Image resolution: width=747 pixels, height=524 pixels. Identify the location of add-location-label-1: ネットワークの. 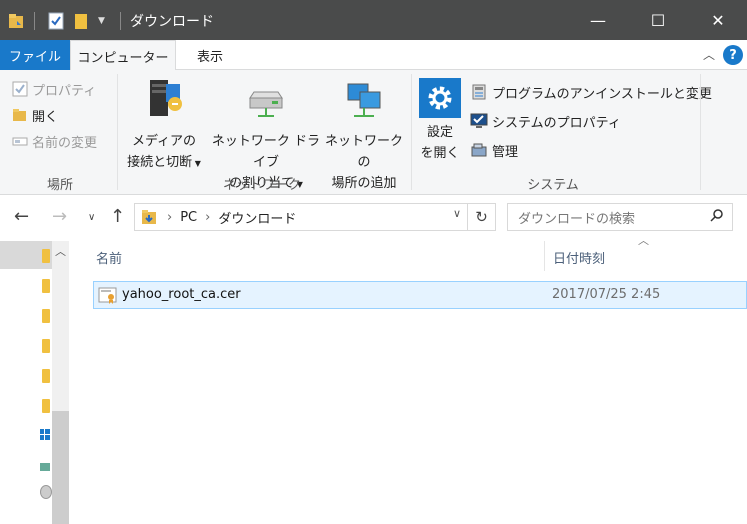
(363, 152).